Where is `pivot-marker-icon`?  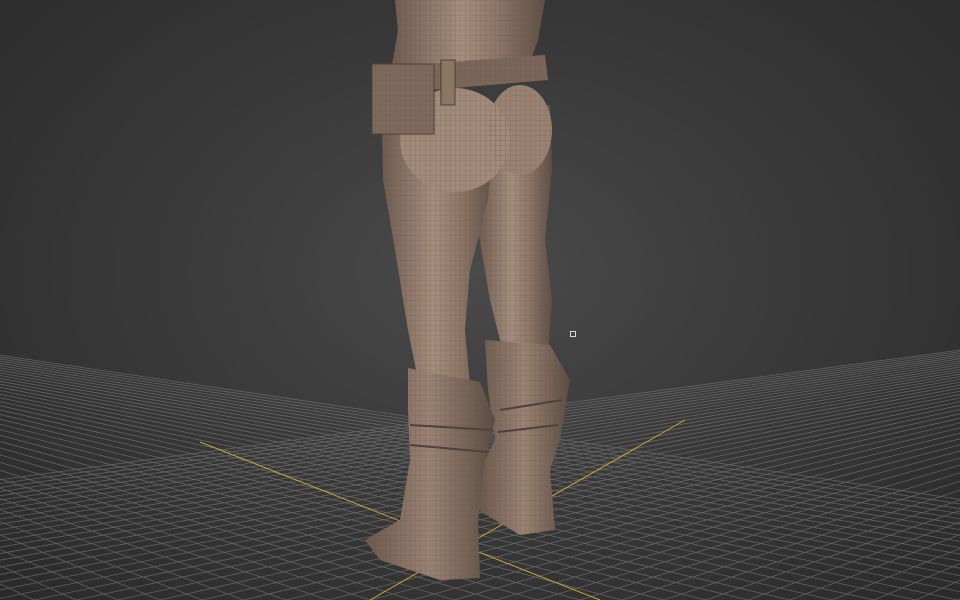 pivot-marker-icon is located at coordinates (573, 334).